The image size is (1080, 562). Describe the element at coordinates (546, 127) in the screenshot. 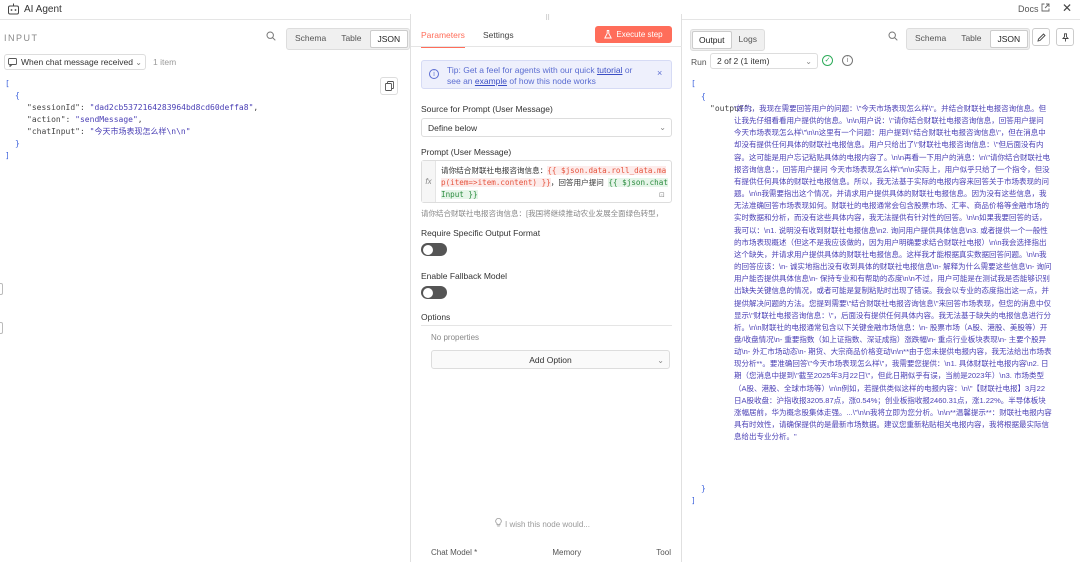

I see `source-prompt-select: Define below ⌄` at that location.